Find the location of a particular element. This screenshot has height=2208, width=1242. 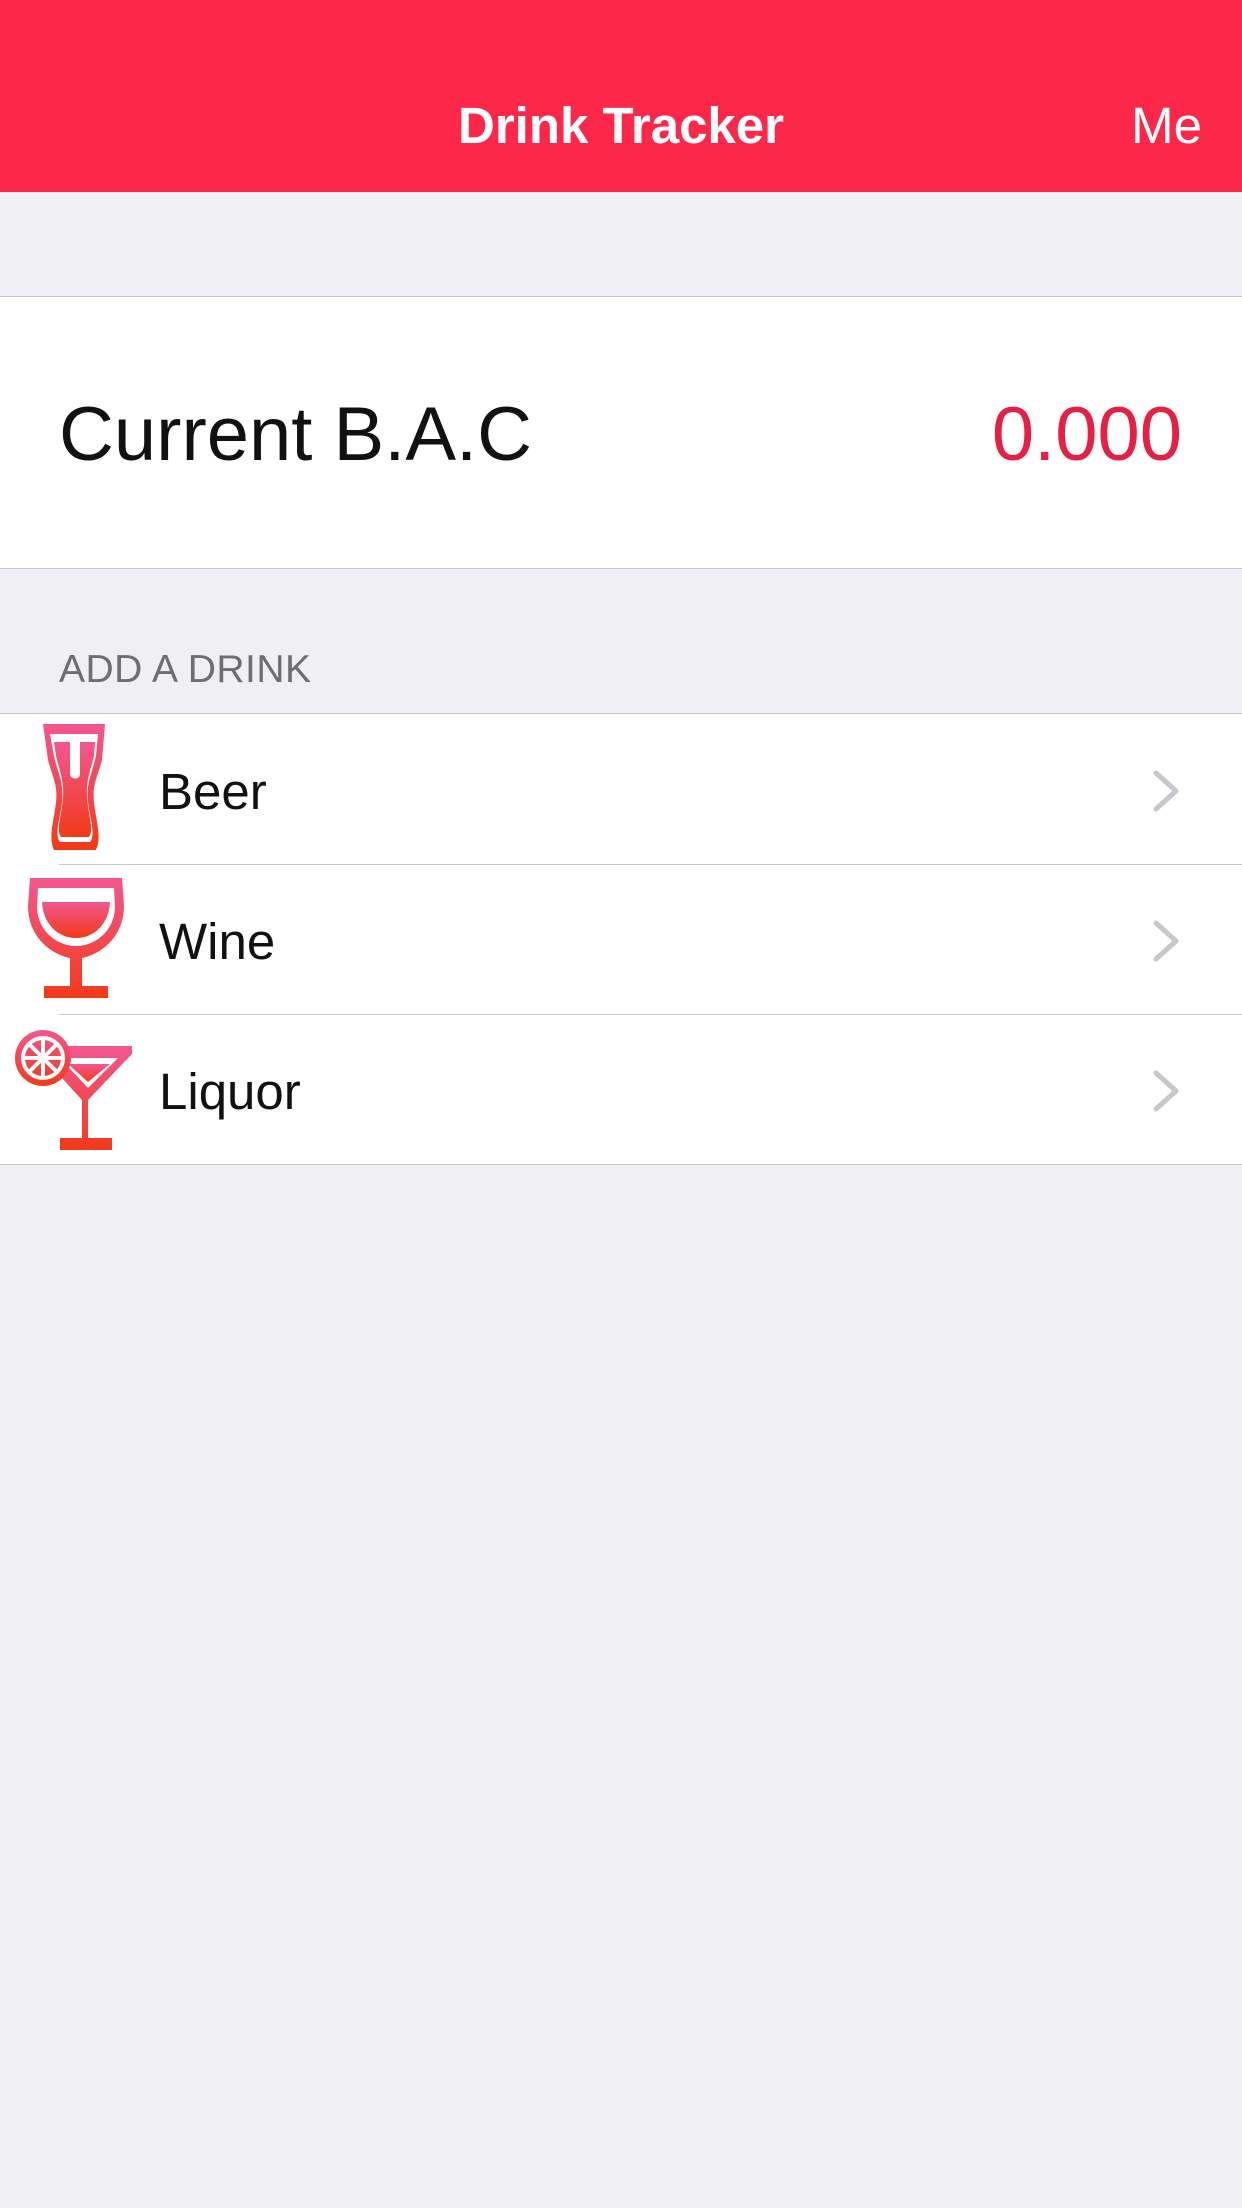

section-header: ADD A DRINK is located at coordinates (185, 669).